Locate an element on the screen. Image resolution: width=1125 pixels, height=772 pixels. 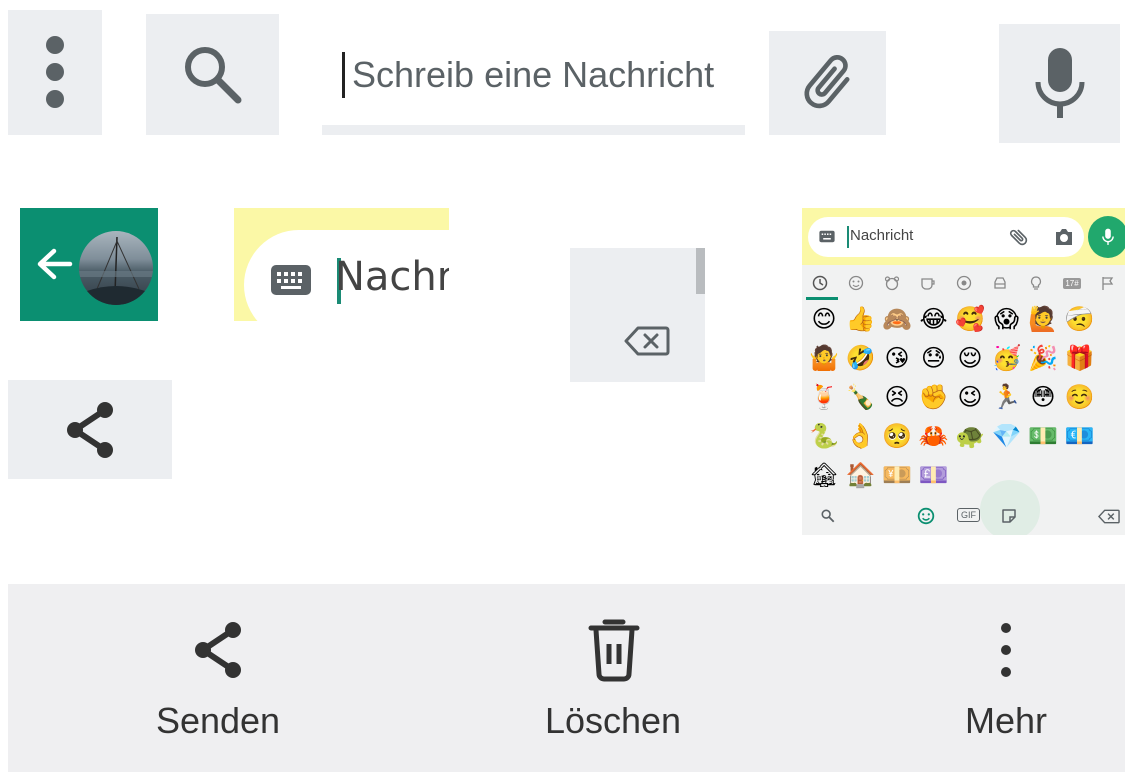
emoji-key: 😊 is located at coordinates (824, 319).